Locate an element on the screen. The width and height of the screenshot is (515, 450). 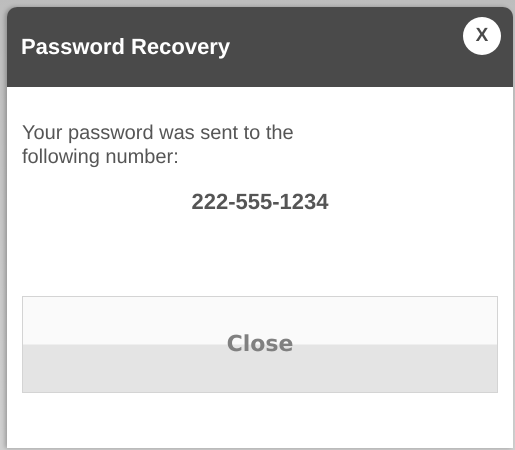
message-text: Your password was sent to the following number: is located at coordinates (158, 145).